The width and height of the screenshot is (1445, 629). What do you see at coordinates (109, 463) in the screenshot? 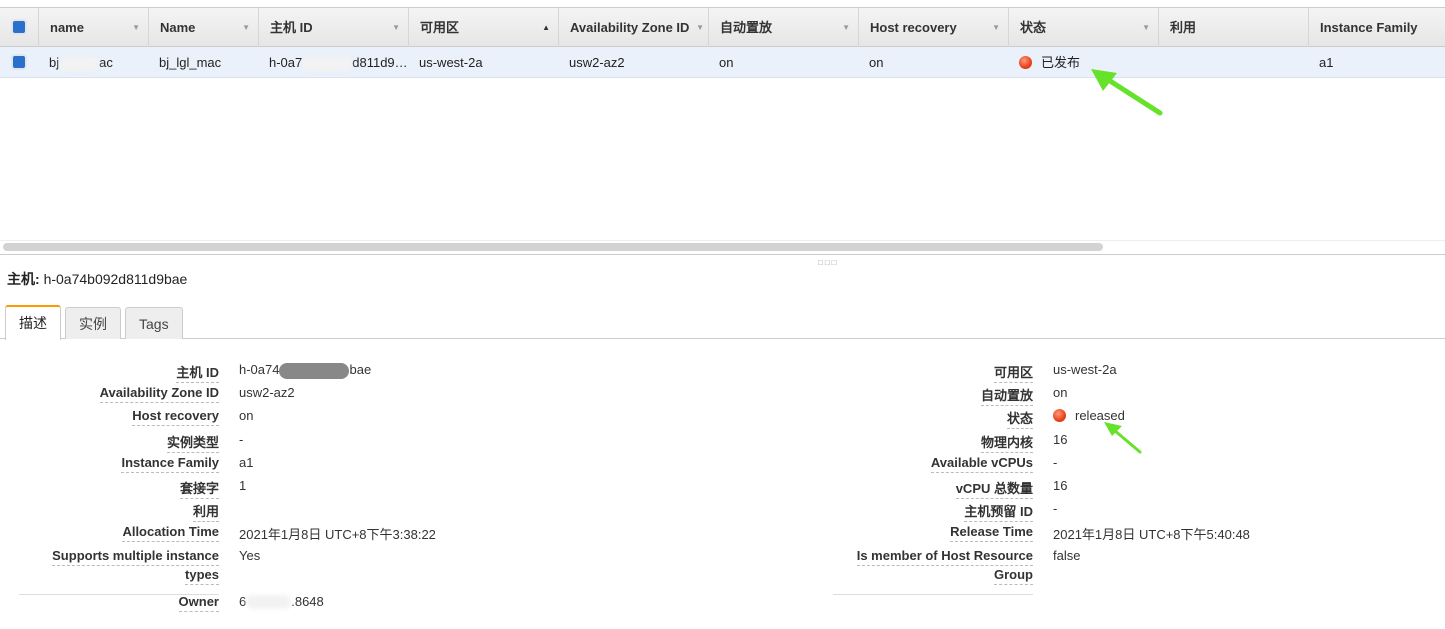
I see `detail-label: Instance Family` at bounding box center [109, 463].